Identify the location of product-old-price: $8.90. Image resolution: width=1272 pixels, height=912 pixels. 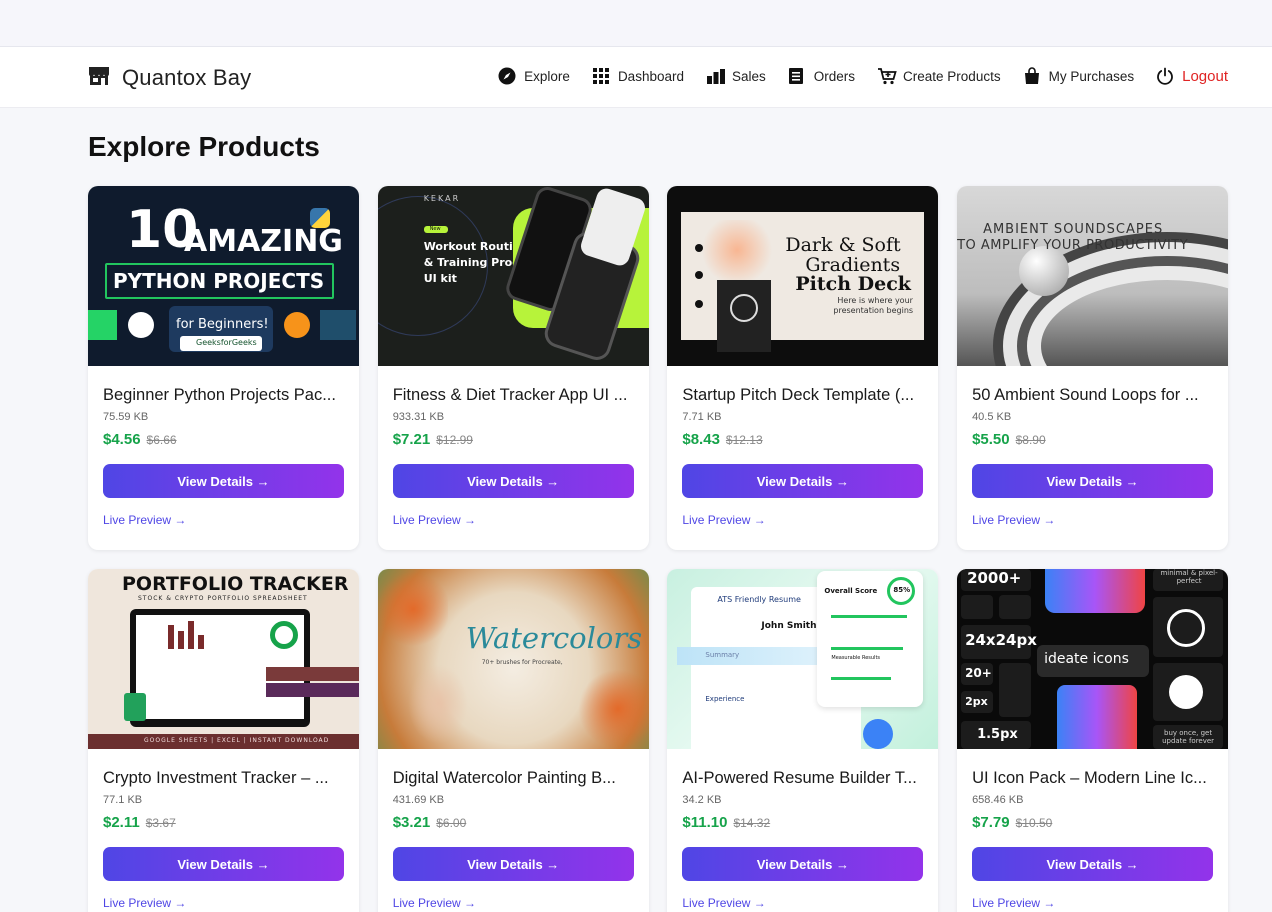
(1030, 440).